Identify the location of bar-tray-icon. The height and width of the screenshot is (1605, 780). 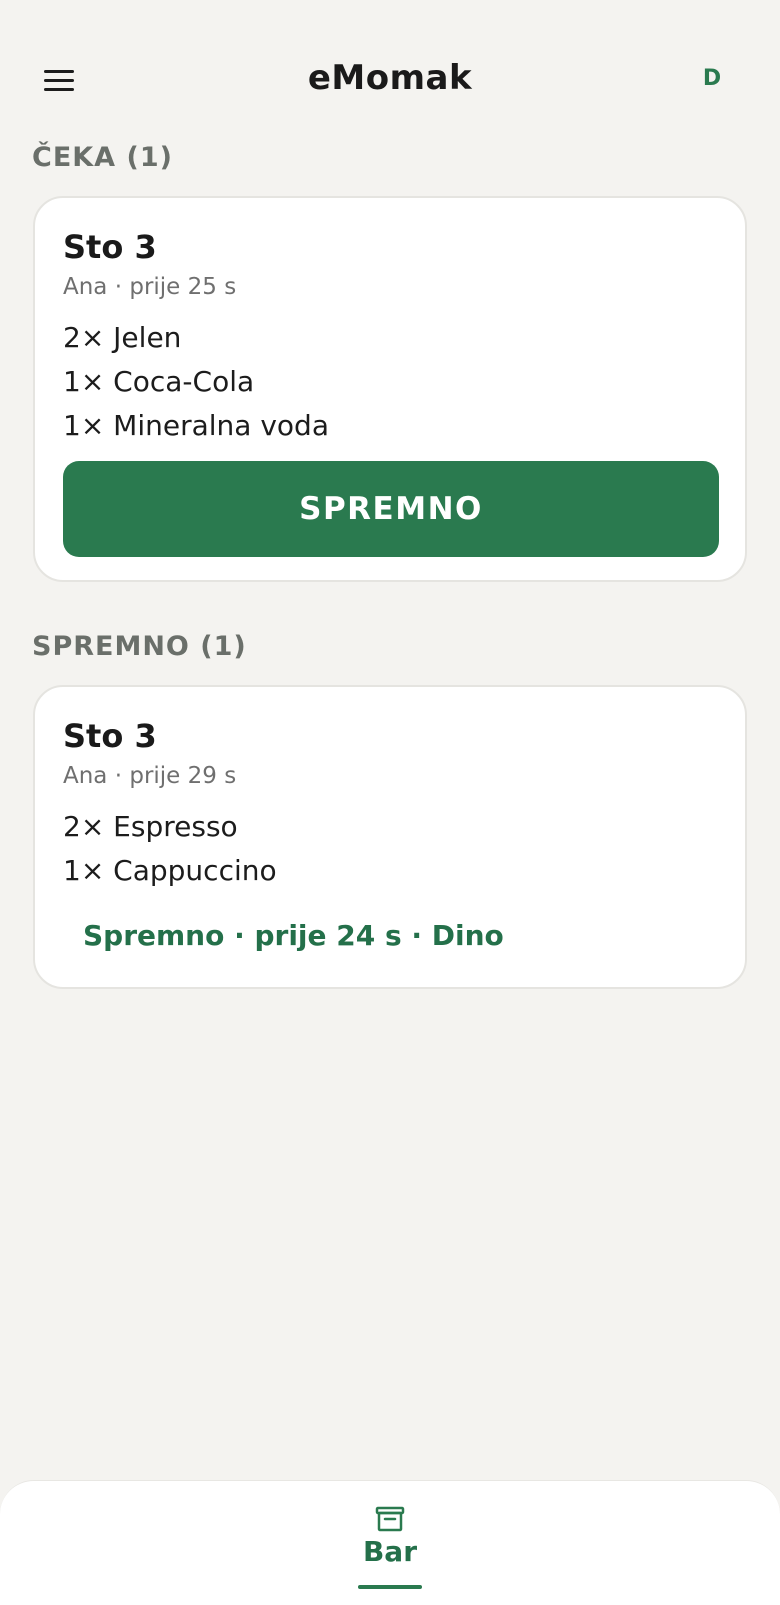
(390, 1519).